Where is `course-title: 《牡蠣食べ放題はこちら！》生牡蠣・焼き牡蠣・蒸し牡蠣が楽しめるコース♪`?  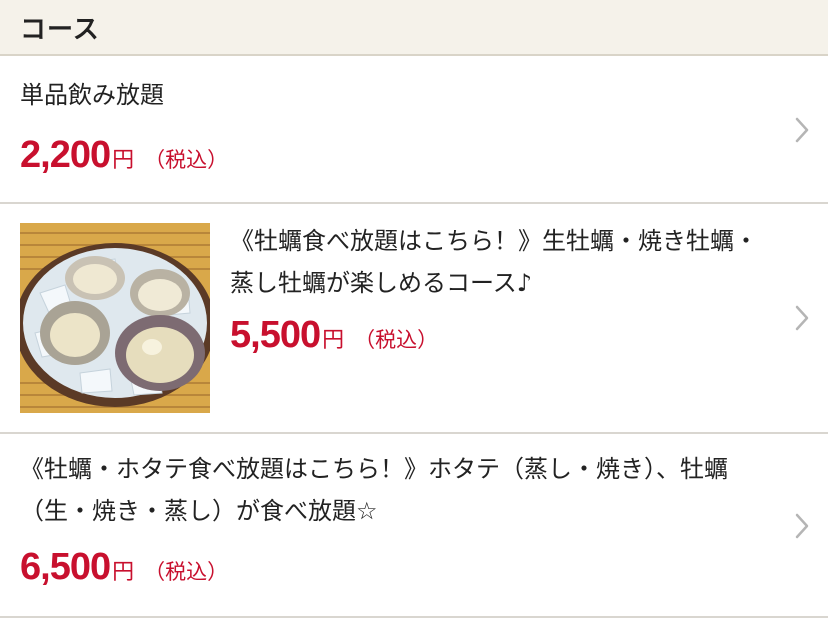
course-title: 《牡蠣食べ放題はこちら！》生牡蠣・焼き牡蠣・蒸し牡蠣が楽しめるコース♪ is located at coordinates (494, 262).